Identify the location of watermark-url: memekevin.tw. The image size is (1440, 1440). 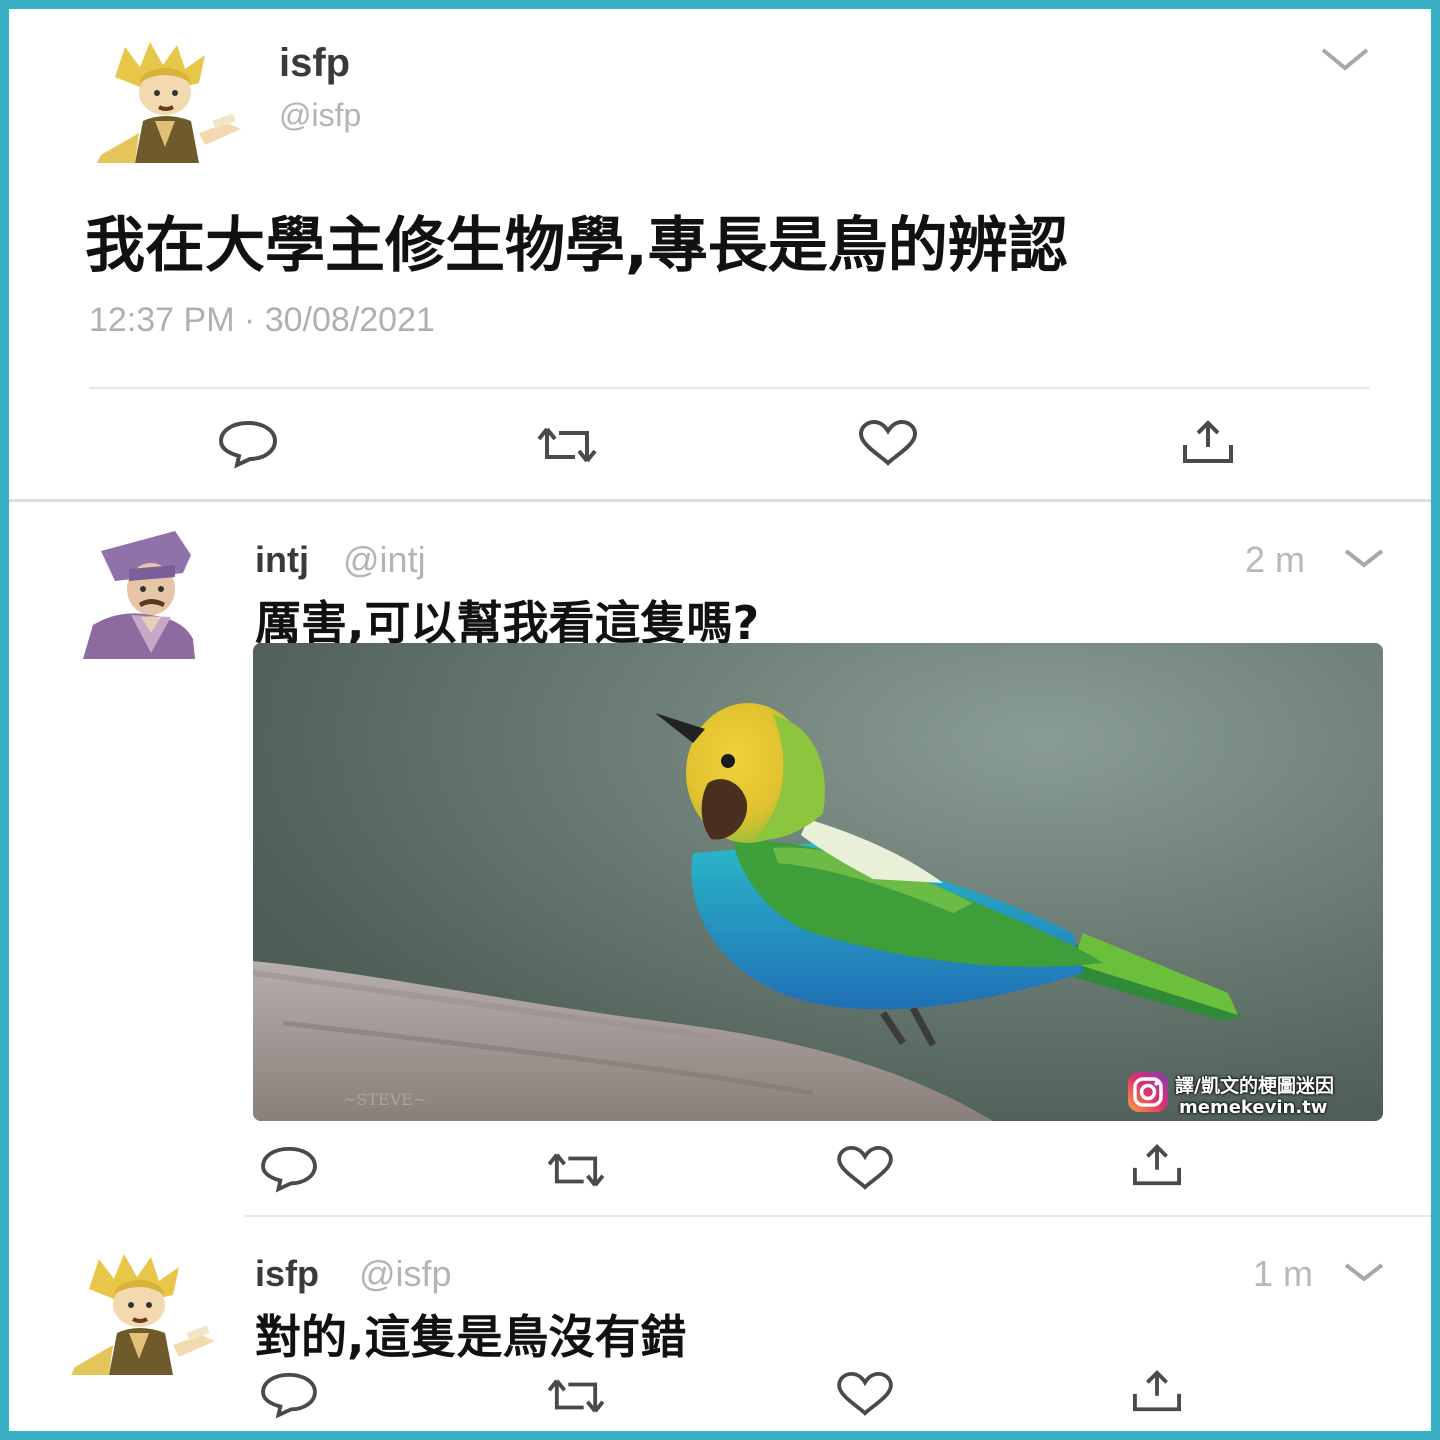
(1253, 1107).